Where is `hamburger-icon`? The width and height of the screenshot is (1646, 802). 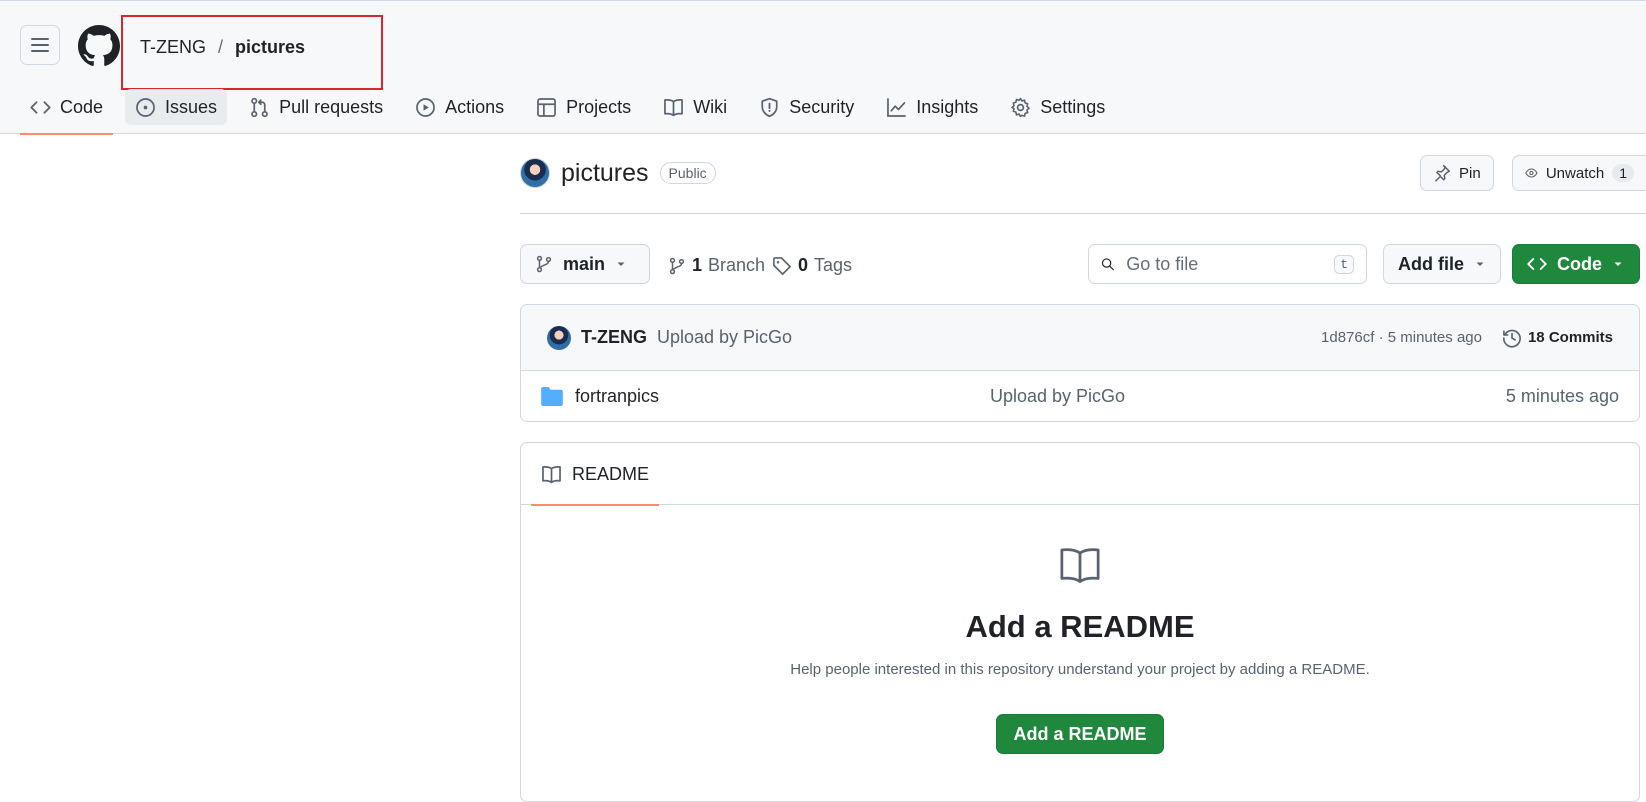 hamburger-icon is located at coordinates (40, 45).